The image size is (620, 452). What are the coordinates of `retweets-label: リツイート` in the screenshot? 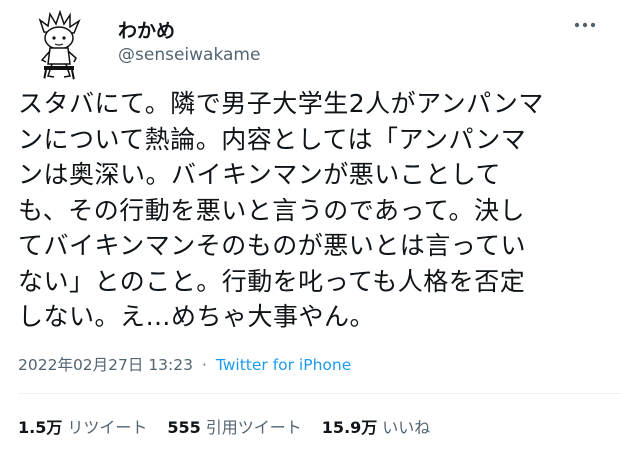 It's located at (107, 427).